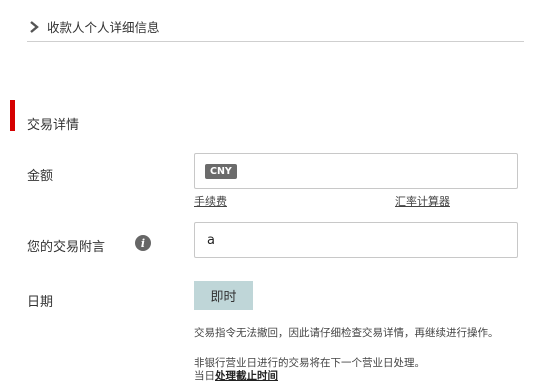 This screenshot has height=385, width=545. I want to click on message-label: 您的交易附言, so click(66, 247).